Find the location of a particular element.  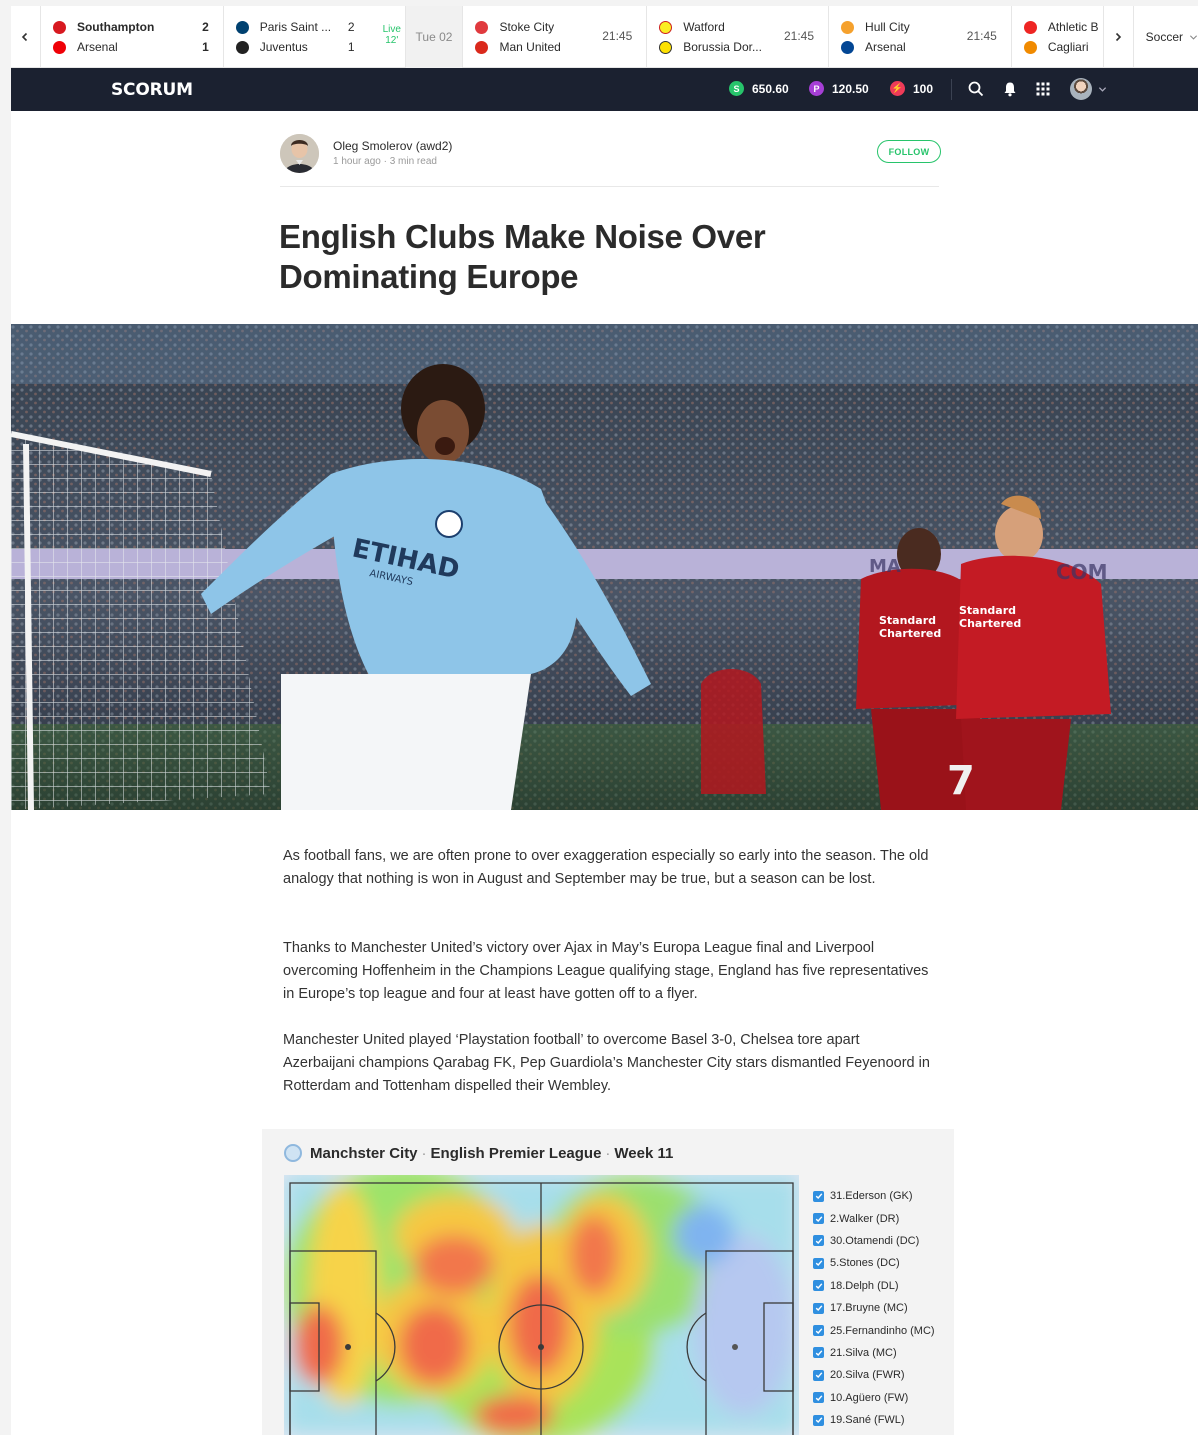

post-meta: 1 hour ago · 3 min read is located at coordinates (385, 161).